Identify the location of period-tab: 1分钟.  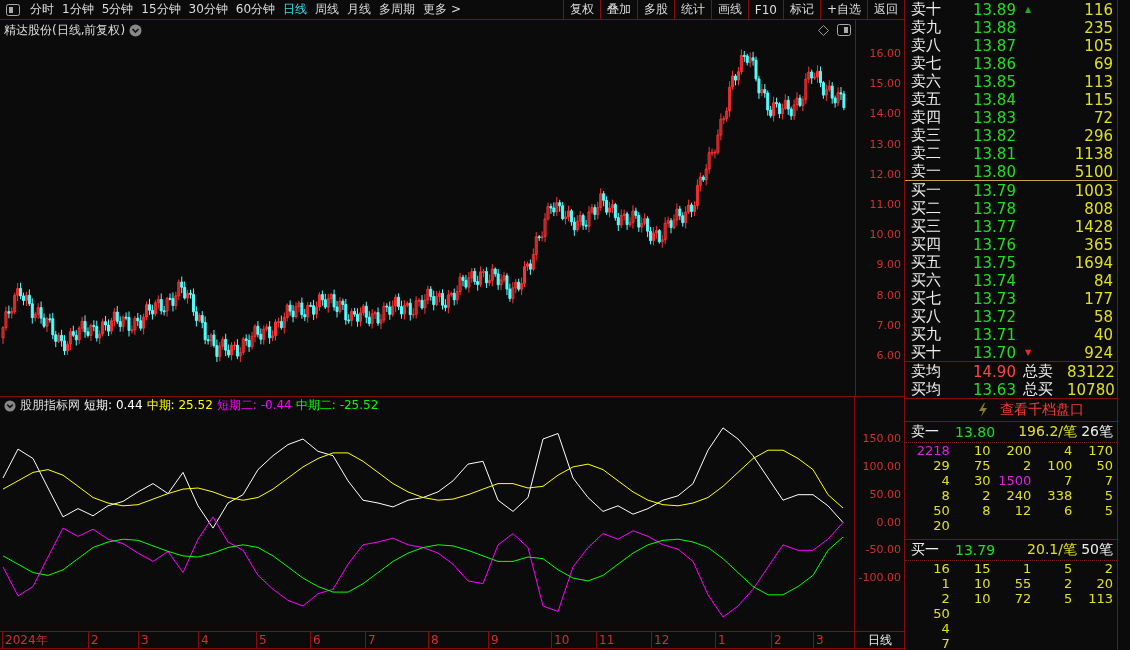
(78, 9).